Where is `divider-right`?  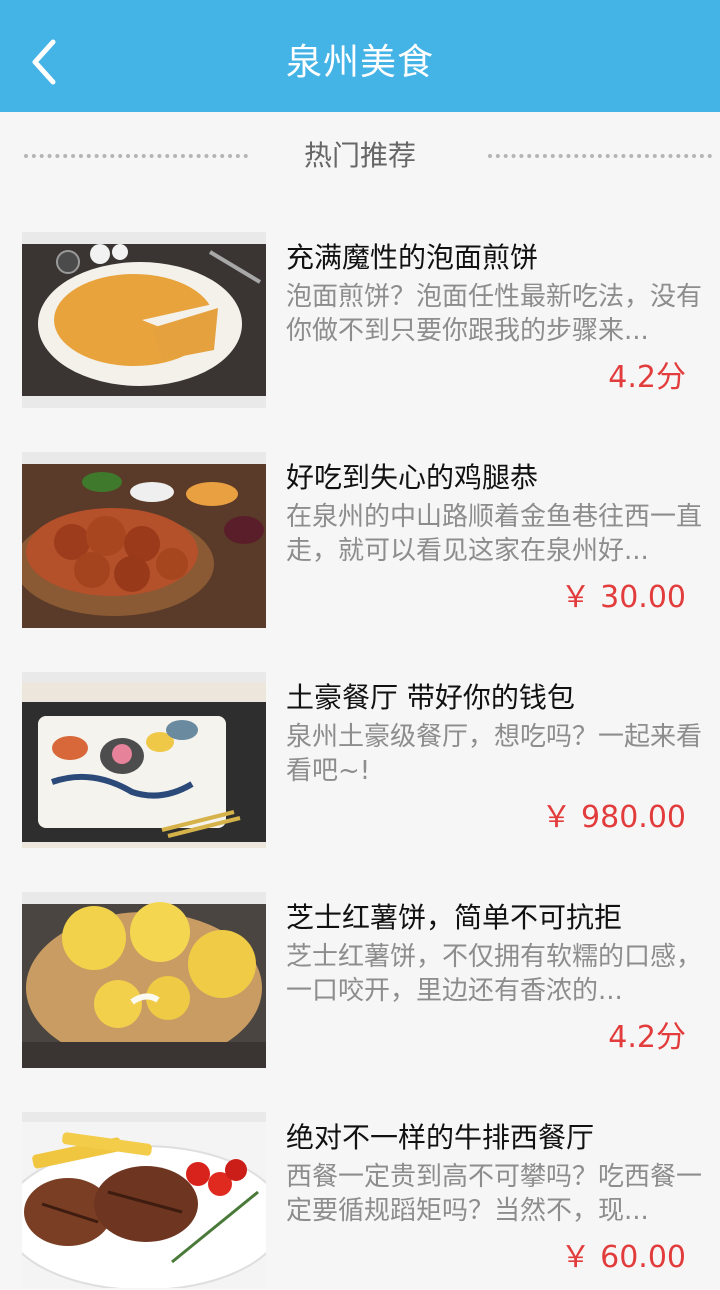 divider-right is located at coordinates (600, 156).